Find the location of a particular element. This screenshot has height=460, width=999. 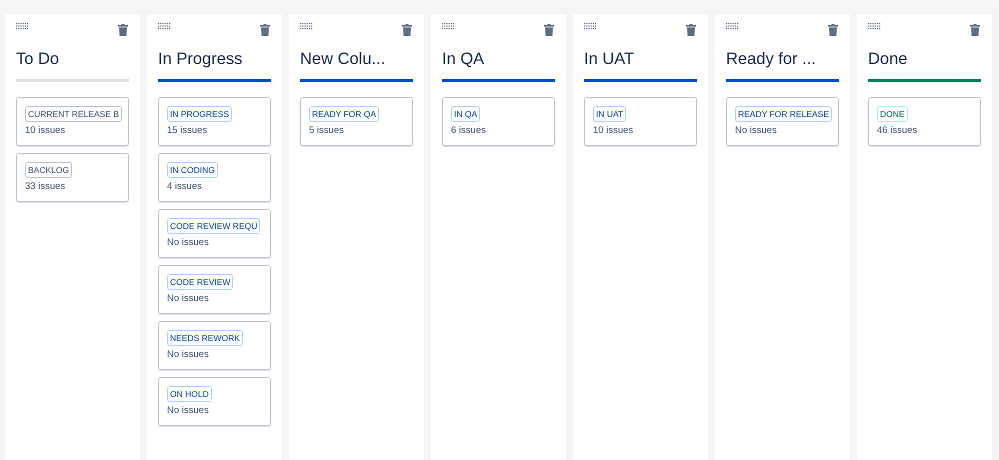

status-card: IN CODING 4 issues is located at coordinates (214, 177).